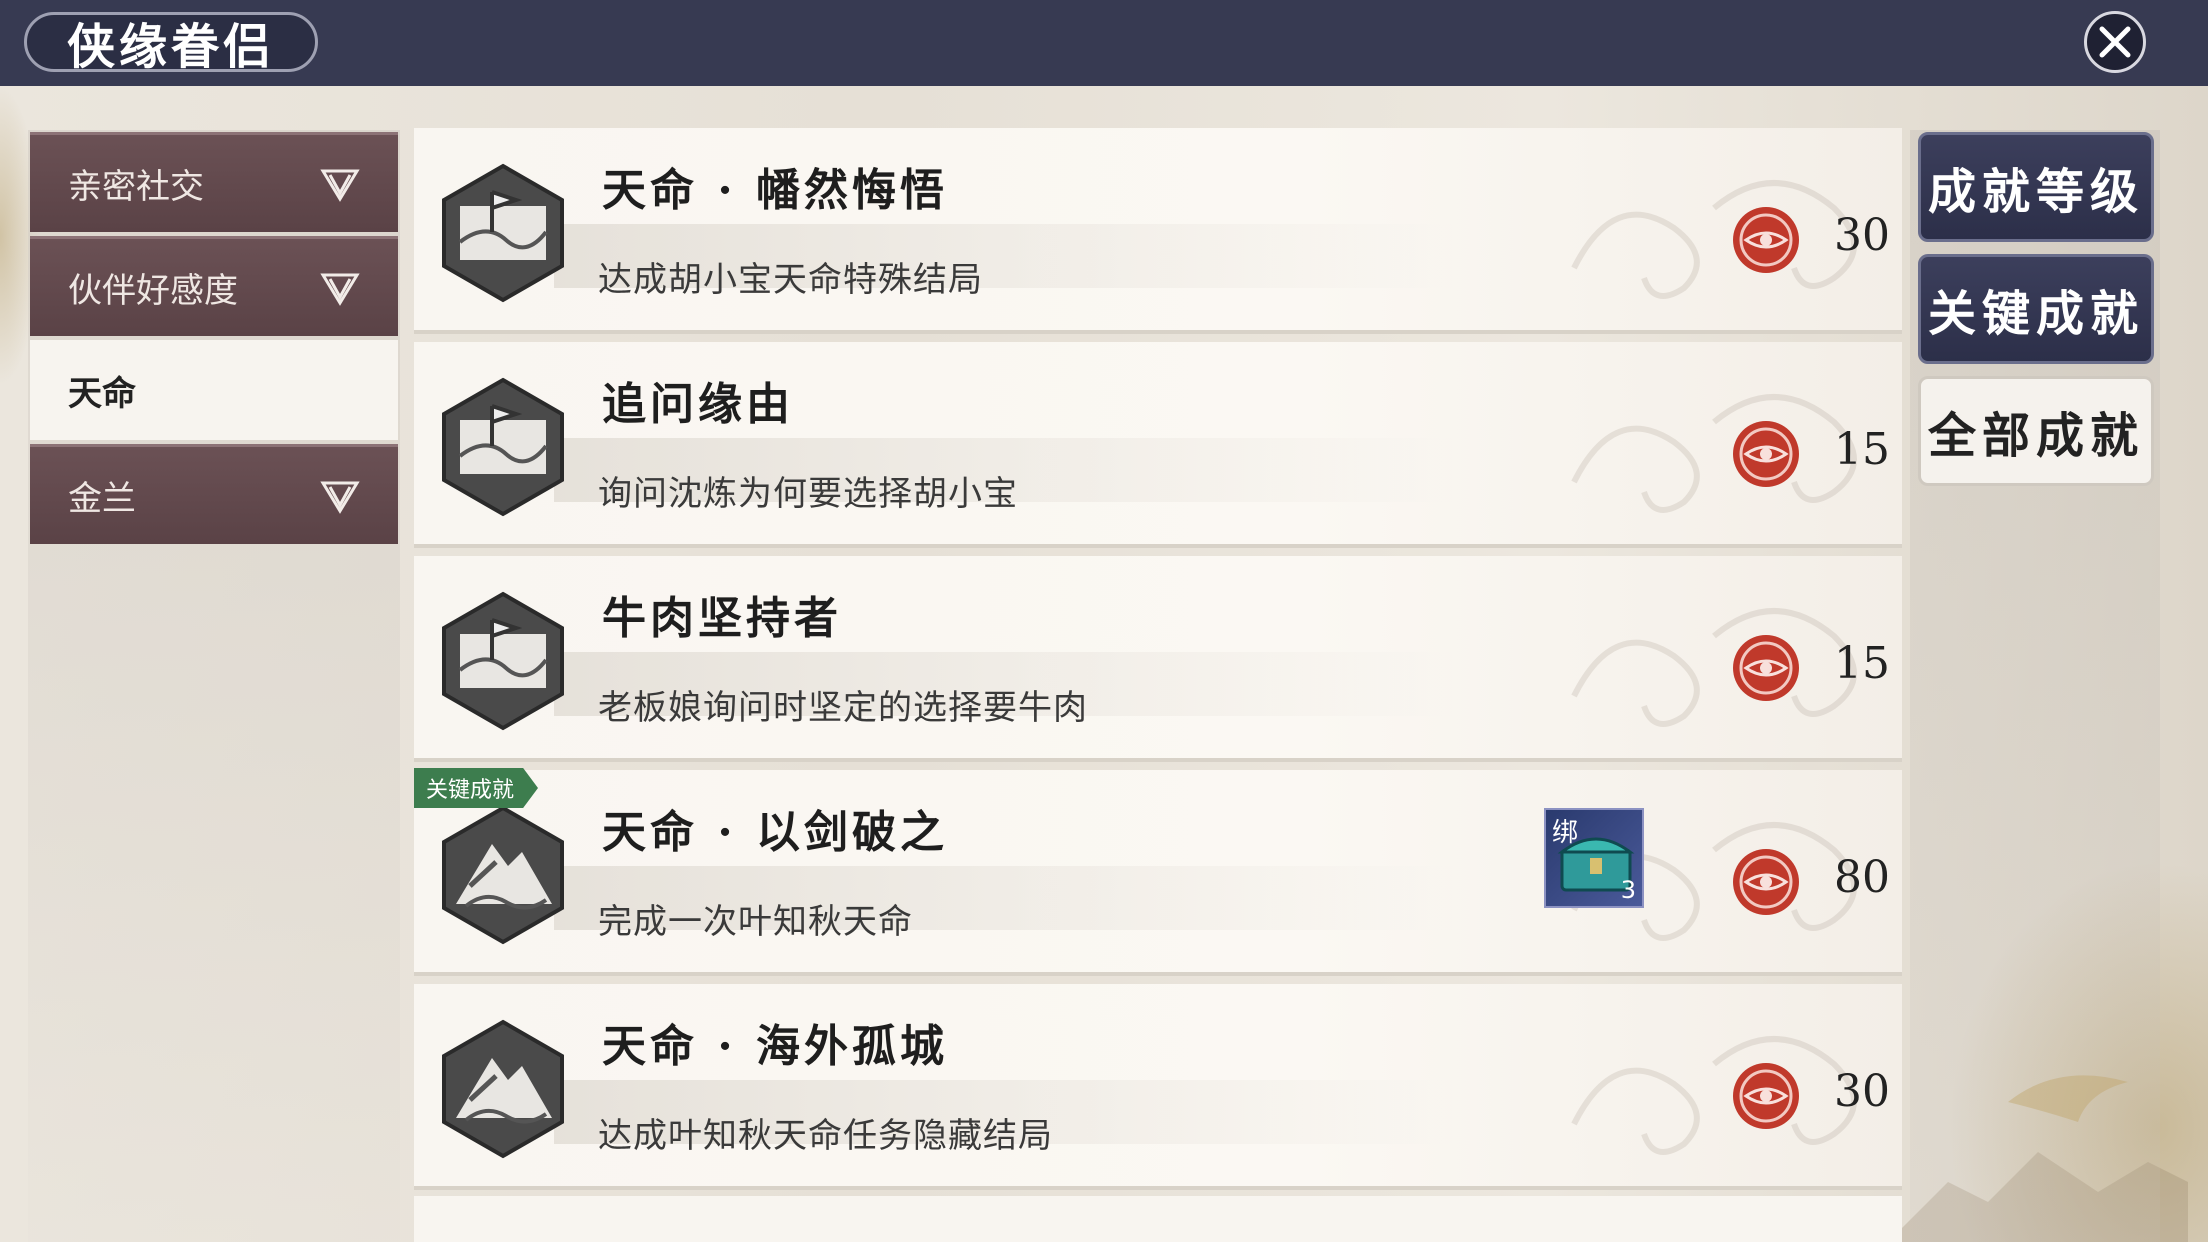 This screenshot has height=1242, width=2208. What do you see at coordinates (722, 618) in the screenshot?
I see `achievement-name: 牛肉坚持者` at bounding box center [722, 618].